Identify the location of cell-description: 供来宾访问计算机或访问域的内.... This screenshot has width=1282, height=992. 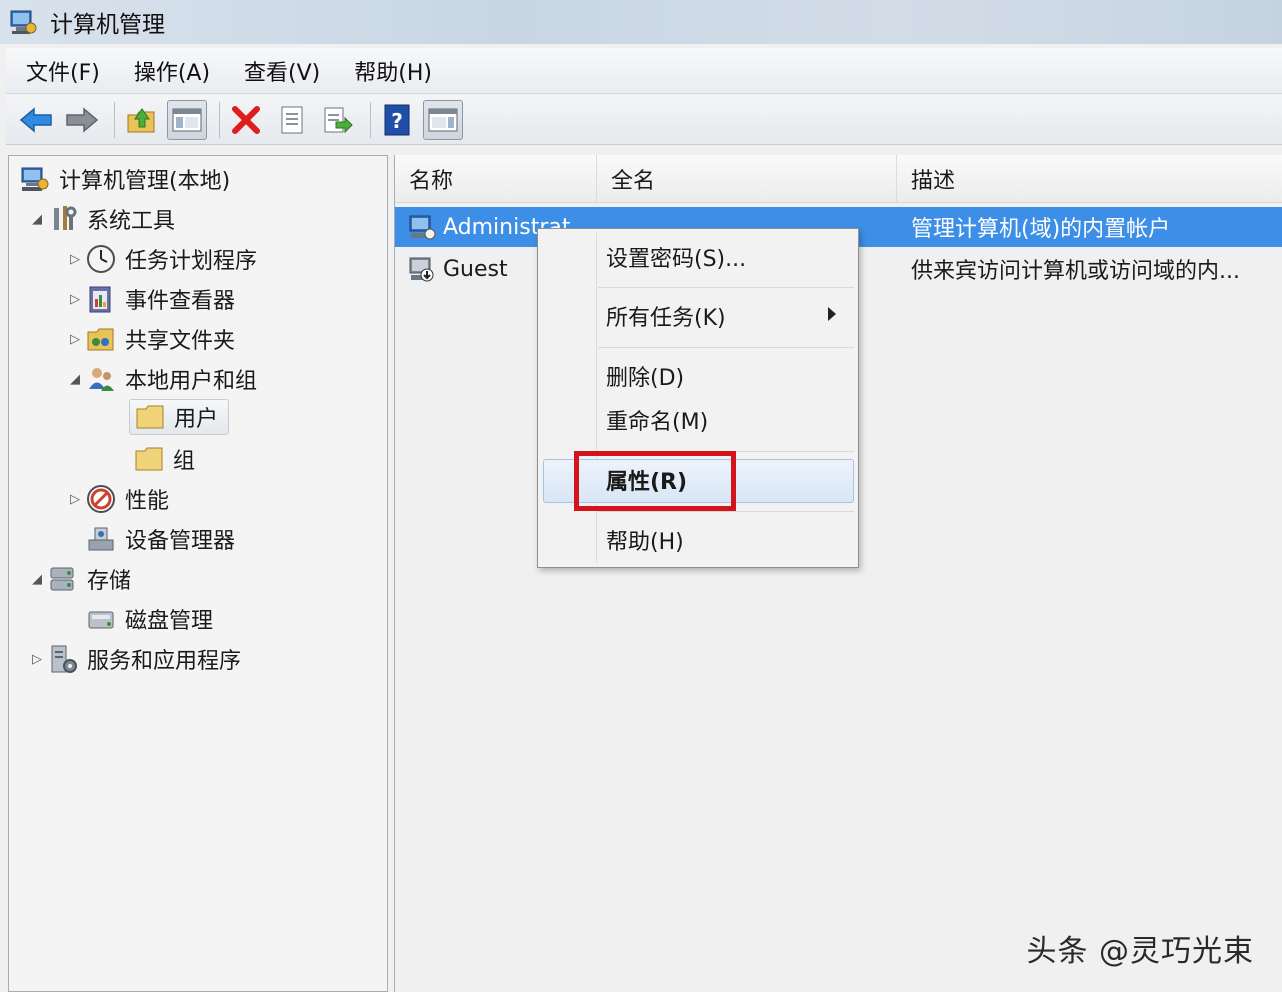
(1075, 271).